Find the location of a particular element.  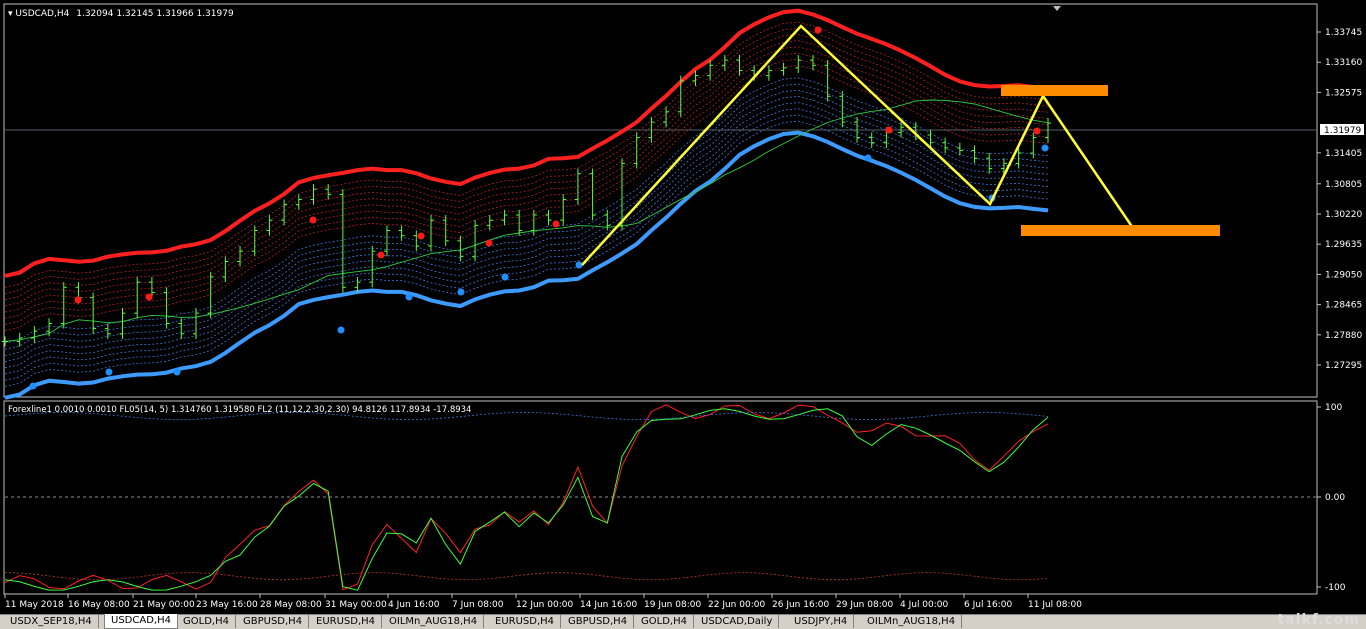

time-tick-label: 7 Jun 08:00 is located at coordinates (478, 605).